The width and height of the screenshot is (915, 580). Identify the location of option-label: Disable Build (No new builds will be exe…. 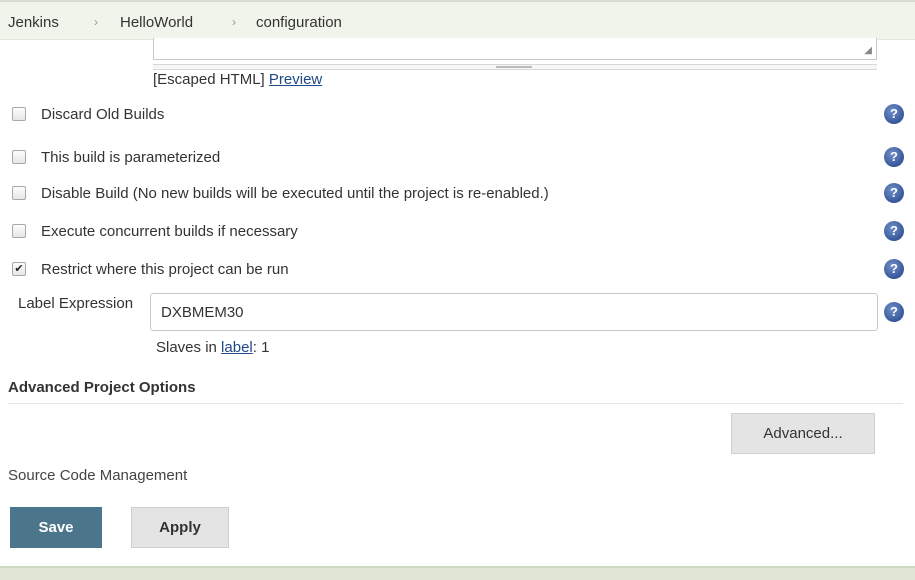
(295, 193).